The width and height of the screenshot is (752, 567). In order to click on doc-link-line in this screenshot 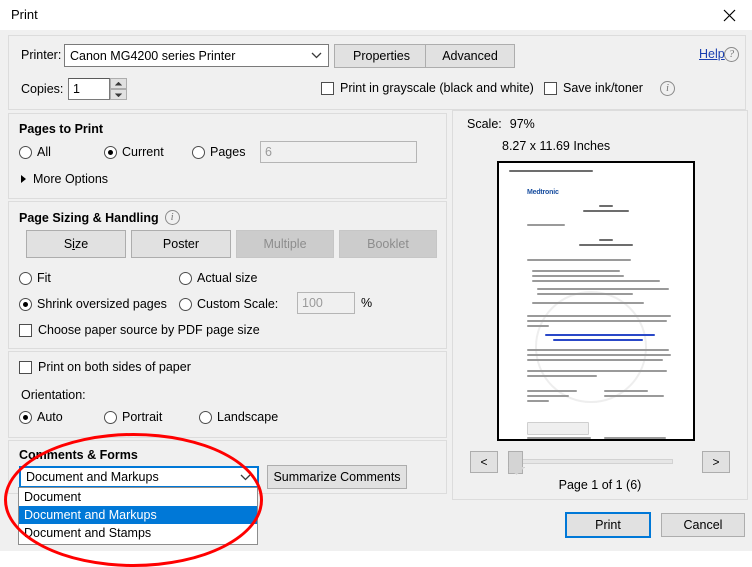, I will do `click(600, 335)`.